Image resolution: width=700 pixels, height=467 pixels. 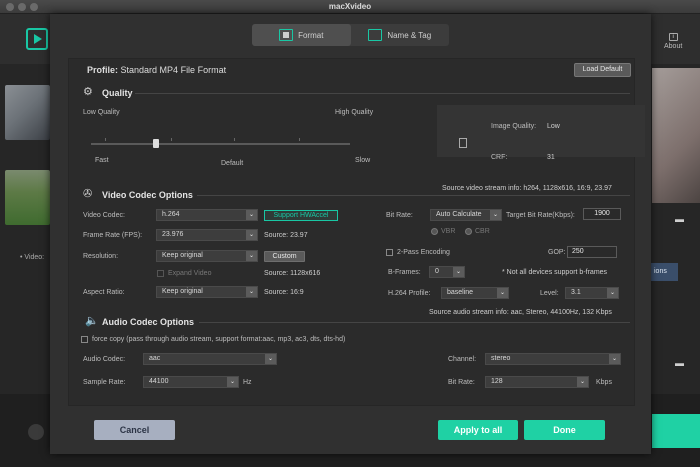 I want to click on b-frames-label: B-Frames:, so click(x=404, y=272).